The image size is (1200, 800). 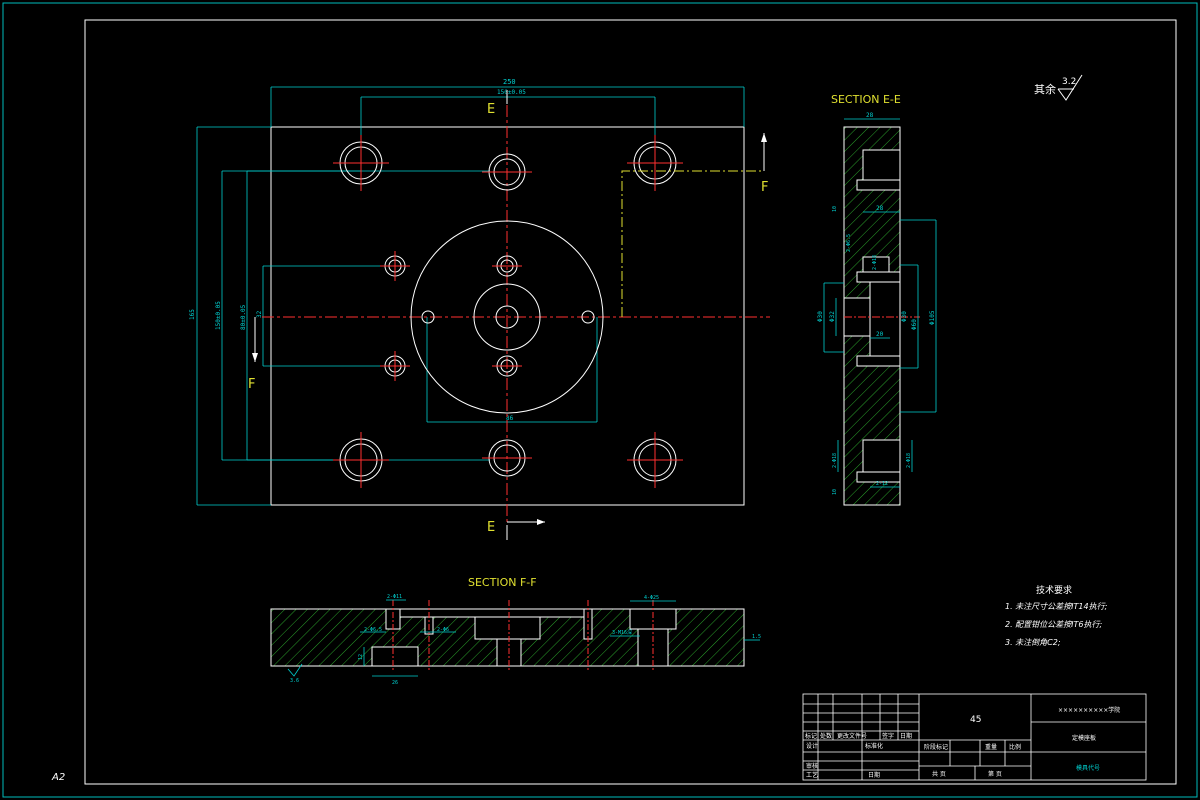 I want to click on tb-row-scale: 比例, so click(x=1015, y=747).